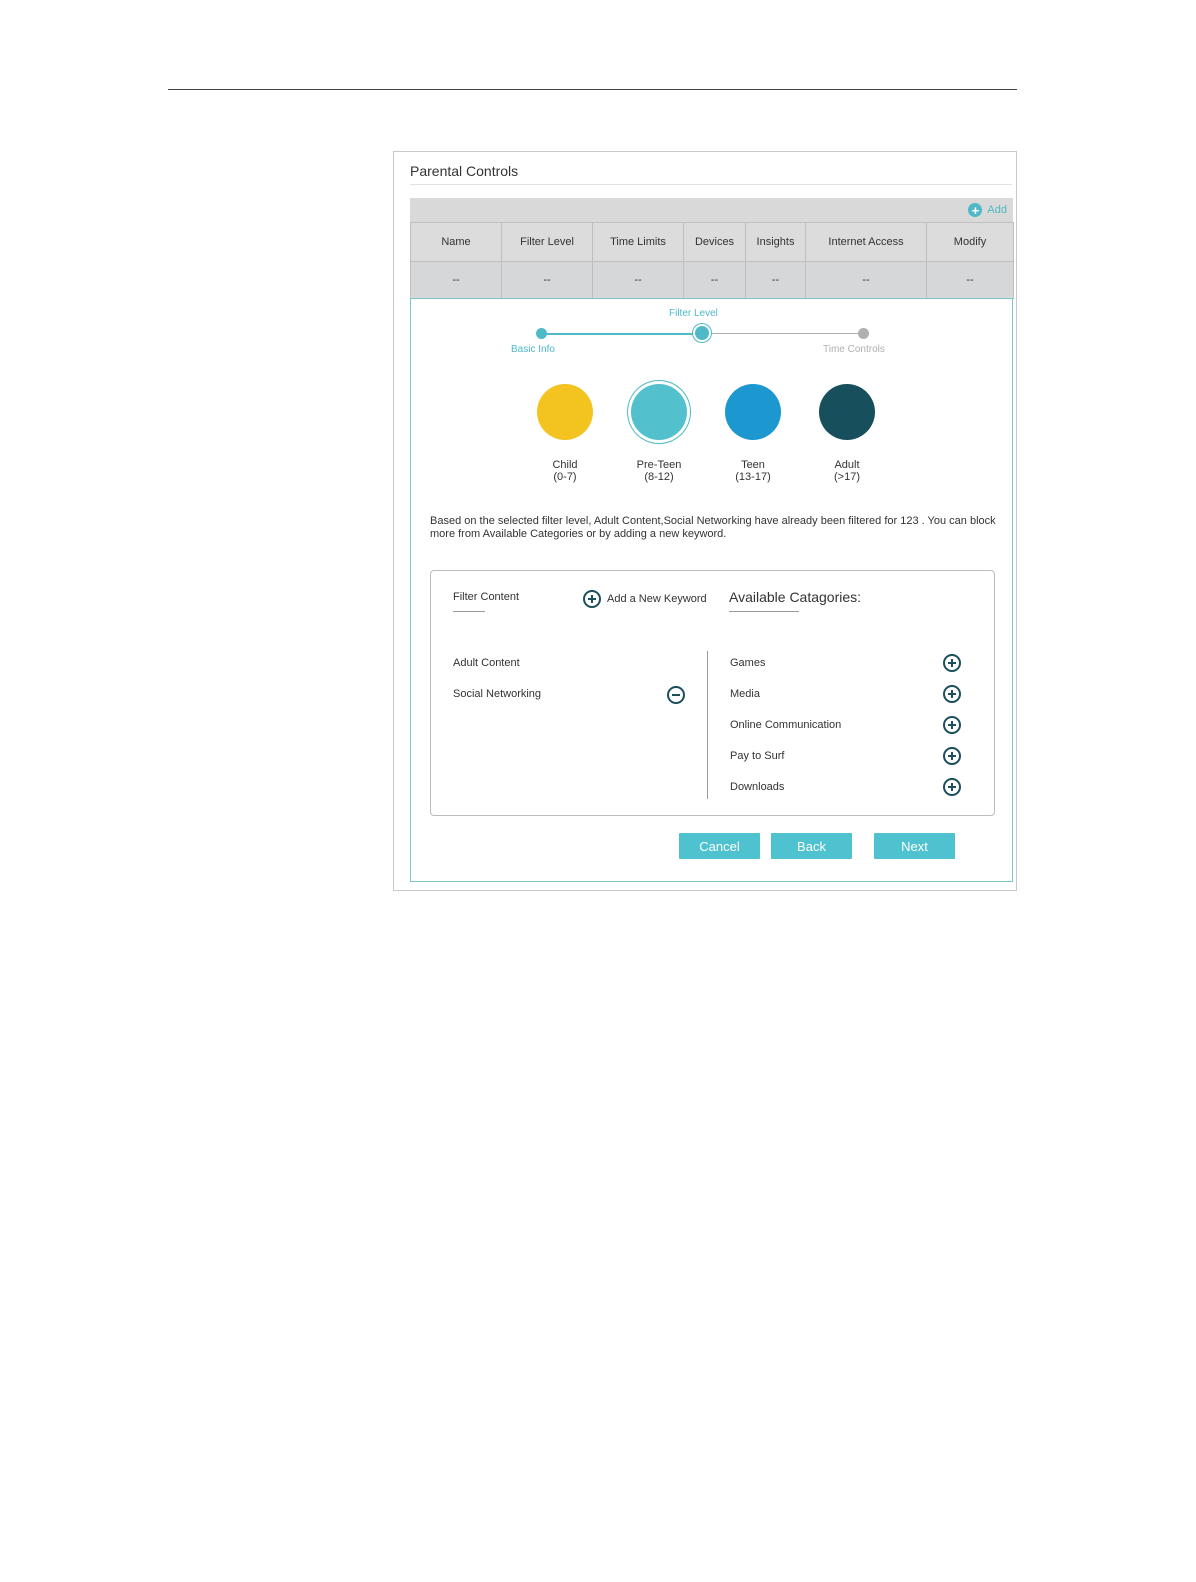 The width and height of the screenshot is (1196, 1582). What do you see at coordinates (565, 412) in the screenshot?
I see `level-child-circle` at bounding box center [565, 412].